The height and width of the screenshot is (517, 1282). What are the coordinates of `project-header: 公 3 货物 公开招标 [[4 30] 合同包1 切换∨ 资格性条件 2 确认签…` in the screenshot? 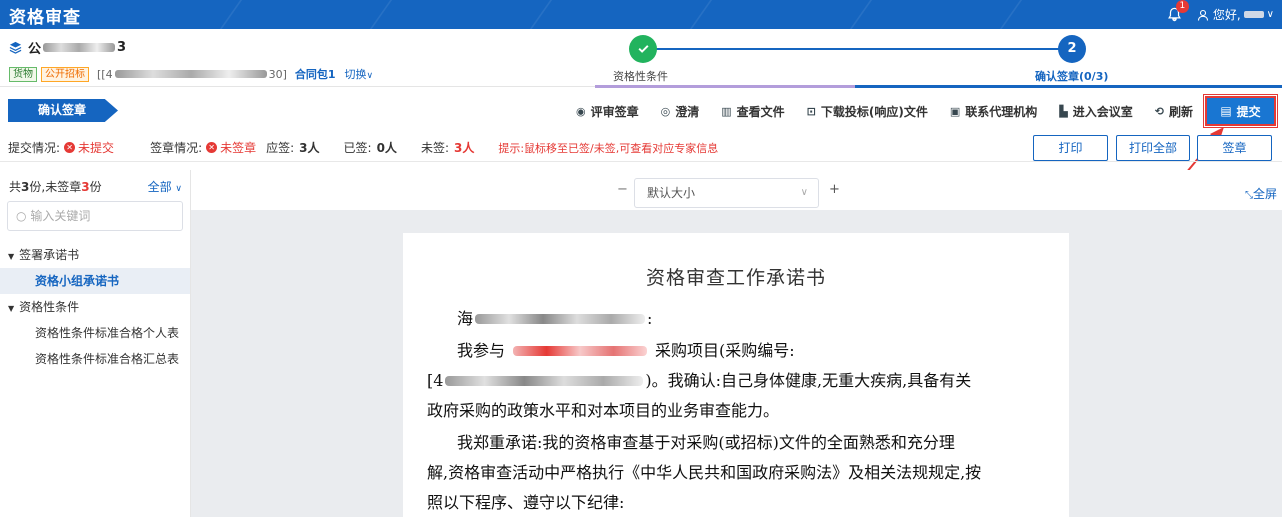 It's located at (641, 58).